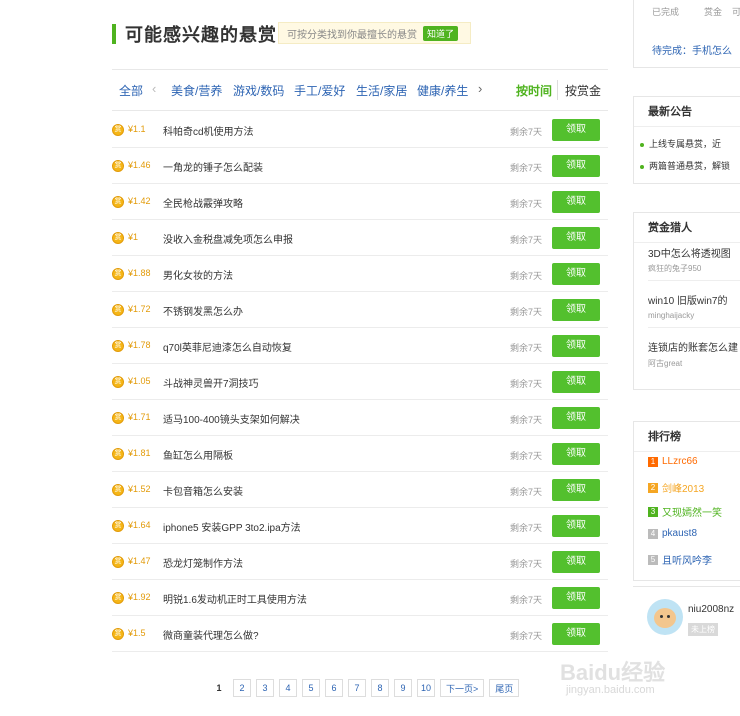  Describe the element at coordinates (231, 418) in the screenshot. I see `question-title: 适马100-400镜头支架如何解决` at that location.